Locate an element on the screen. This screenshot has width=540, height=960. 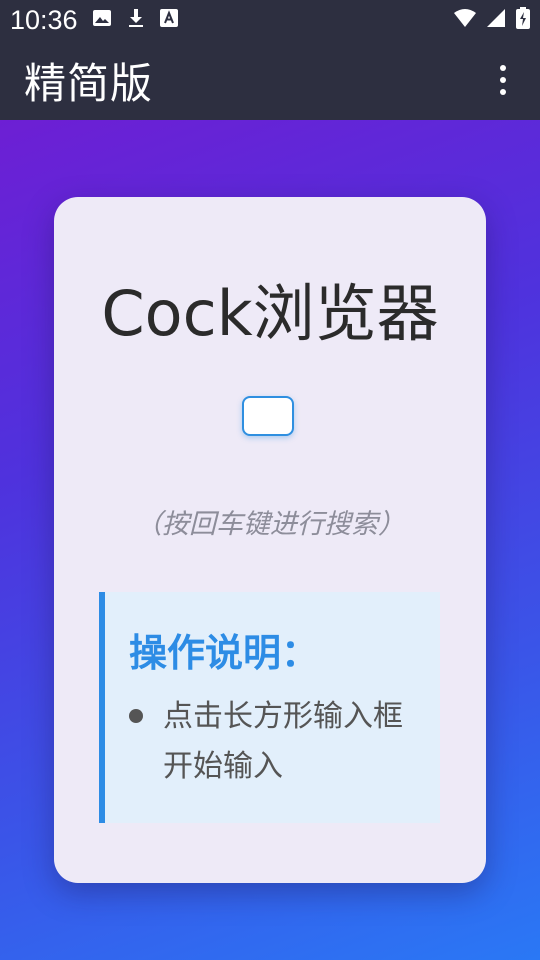
status-bar-left: 10:36 is located at coordinates (94, 20).